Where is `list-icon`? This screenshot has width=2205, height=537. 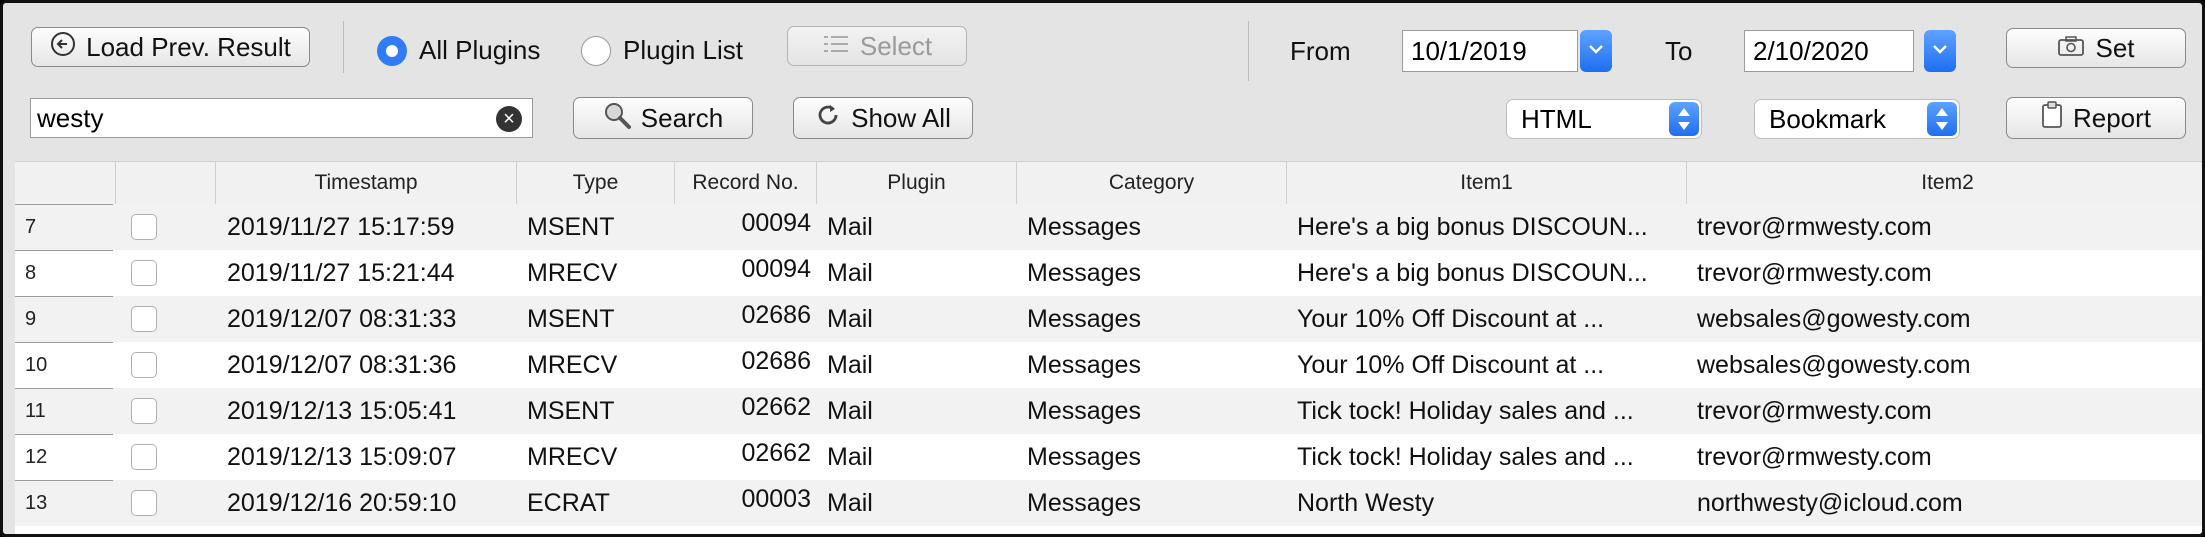
list-icon is located at coordinates (836, 46).